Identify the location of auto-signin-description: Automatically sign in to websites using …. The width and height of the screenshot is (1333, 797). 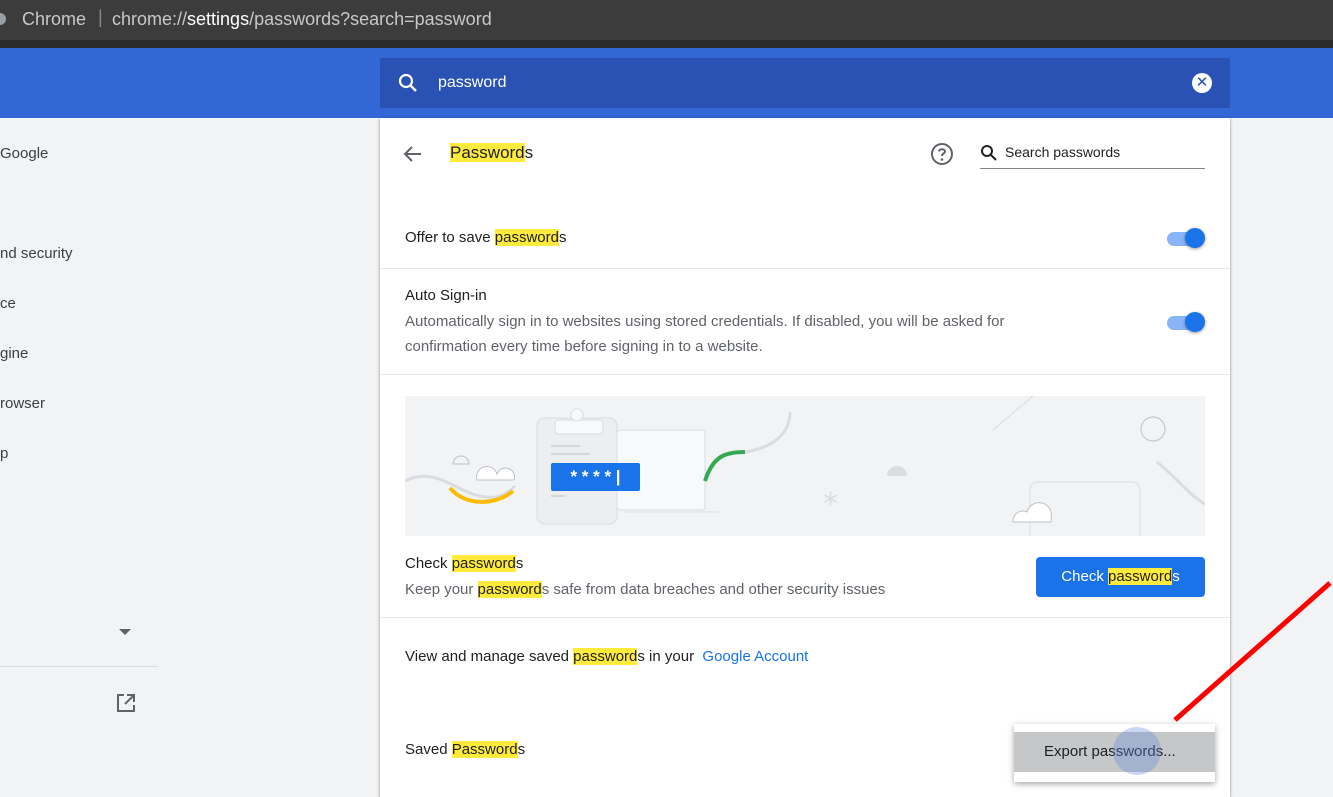
(705, 334).